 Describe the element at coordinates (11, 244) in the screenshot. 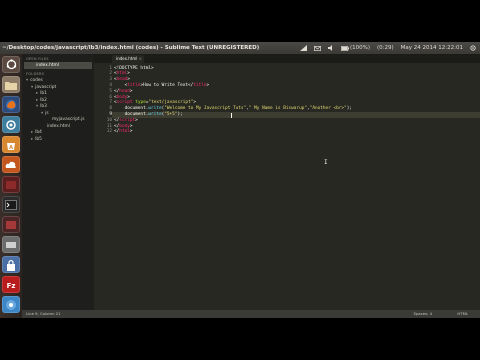

I see `launcher-system` at that location.